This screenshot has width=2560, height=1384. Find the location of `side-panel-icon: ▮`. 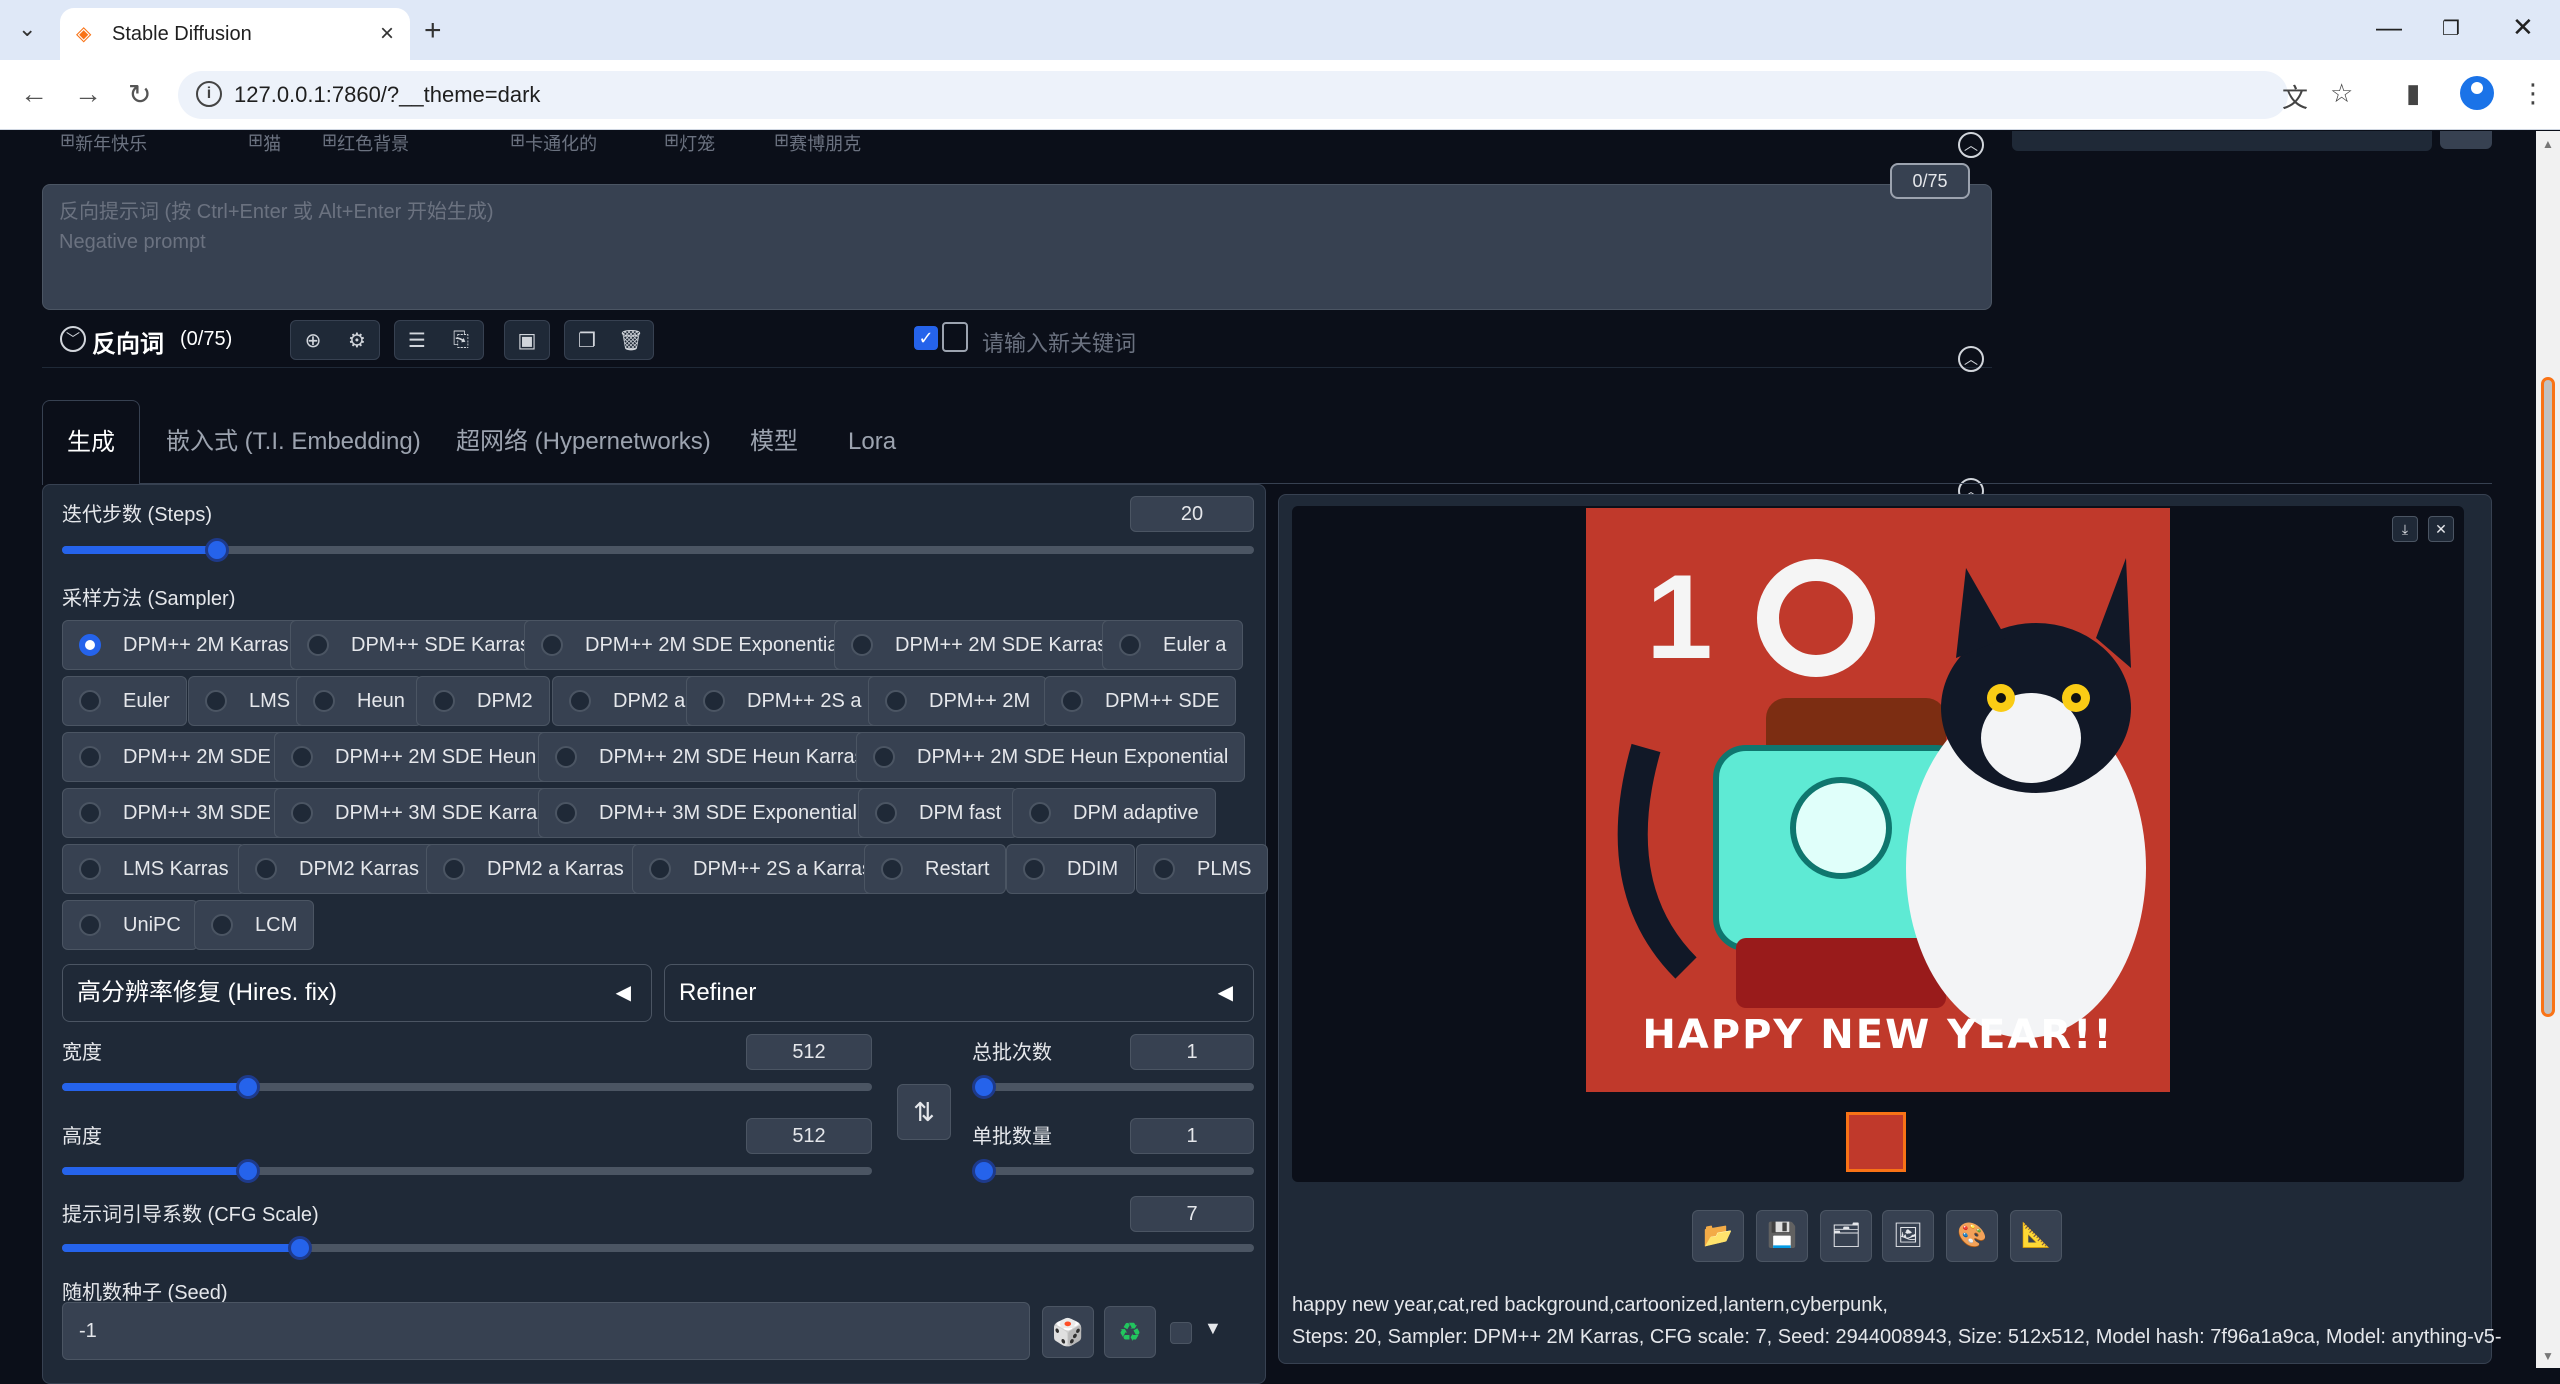

side-panel-icon: ▮ is located at coordinates (2413, 93).